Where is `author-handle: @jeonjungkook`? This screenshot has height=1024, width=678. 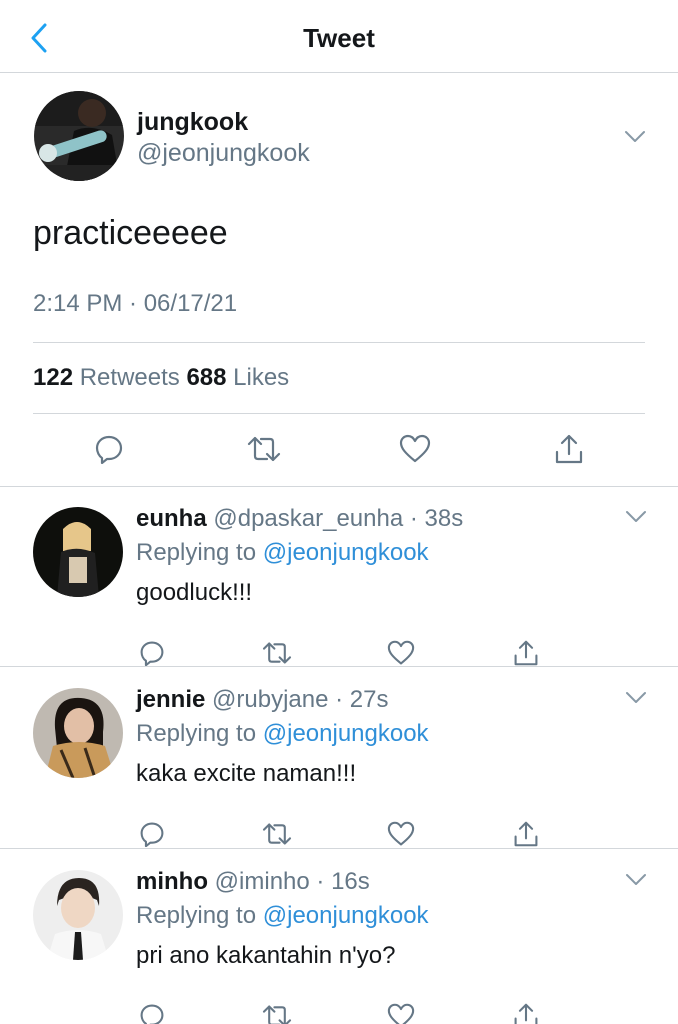
author-handle: @jeonjungkook is located at coordinates (223, 153).